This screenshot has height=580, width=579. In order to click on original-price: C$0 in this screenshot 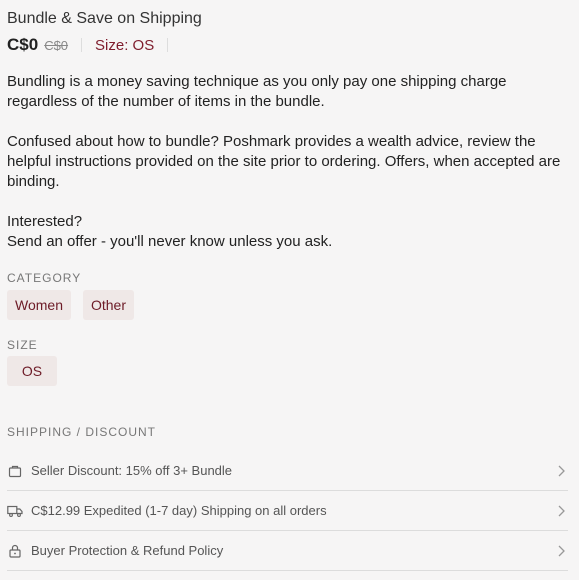, I will do `click(56, 45)`.